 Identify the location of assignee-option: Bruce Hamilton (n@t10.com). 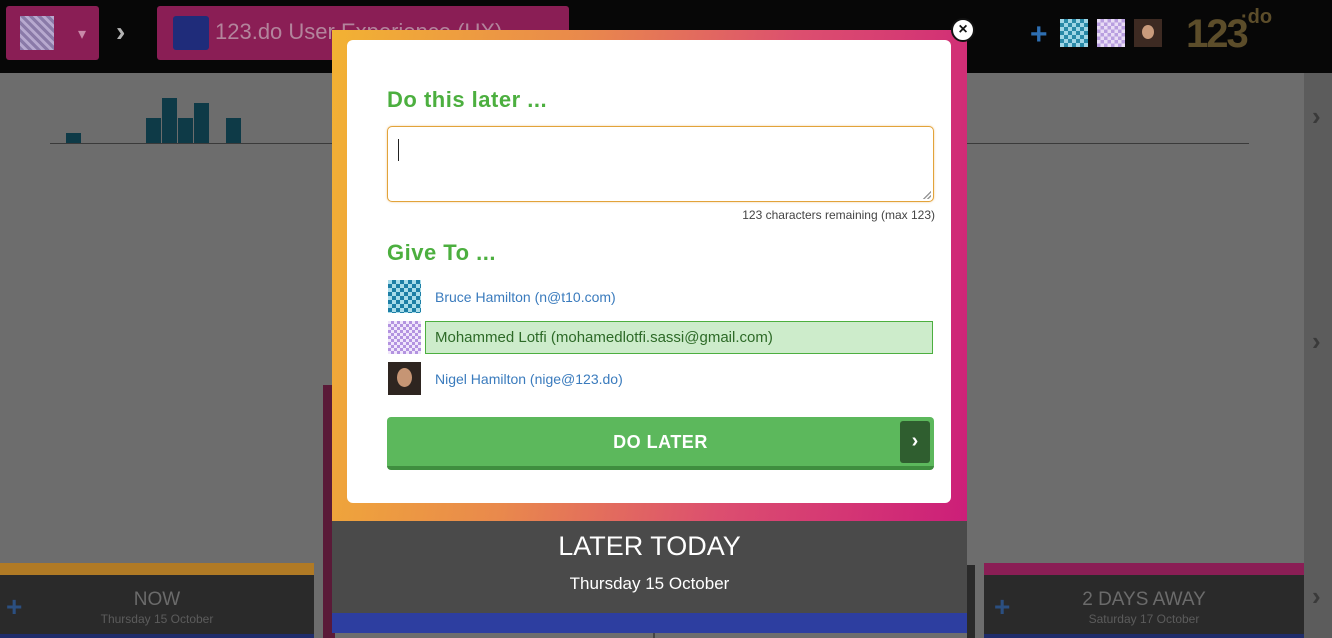
(660, 297).